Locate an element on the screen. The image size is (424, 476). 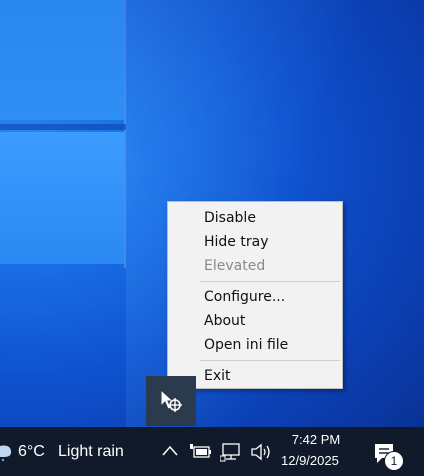
weather-condition: Light rain is located at coordinates (91, 452).